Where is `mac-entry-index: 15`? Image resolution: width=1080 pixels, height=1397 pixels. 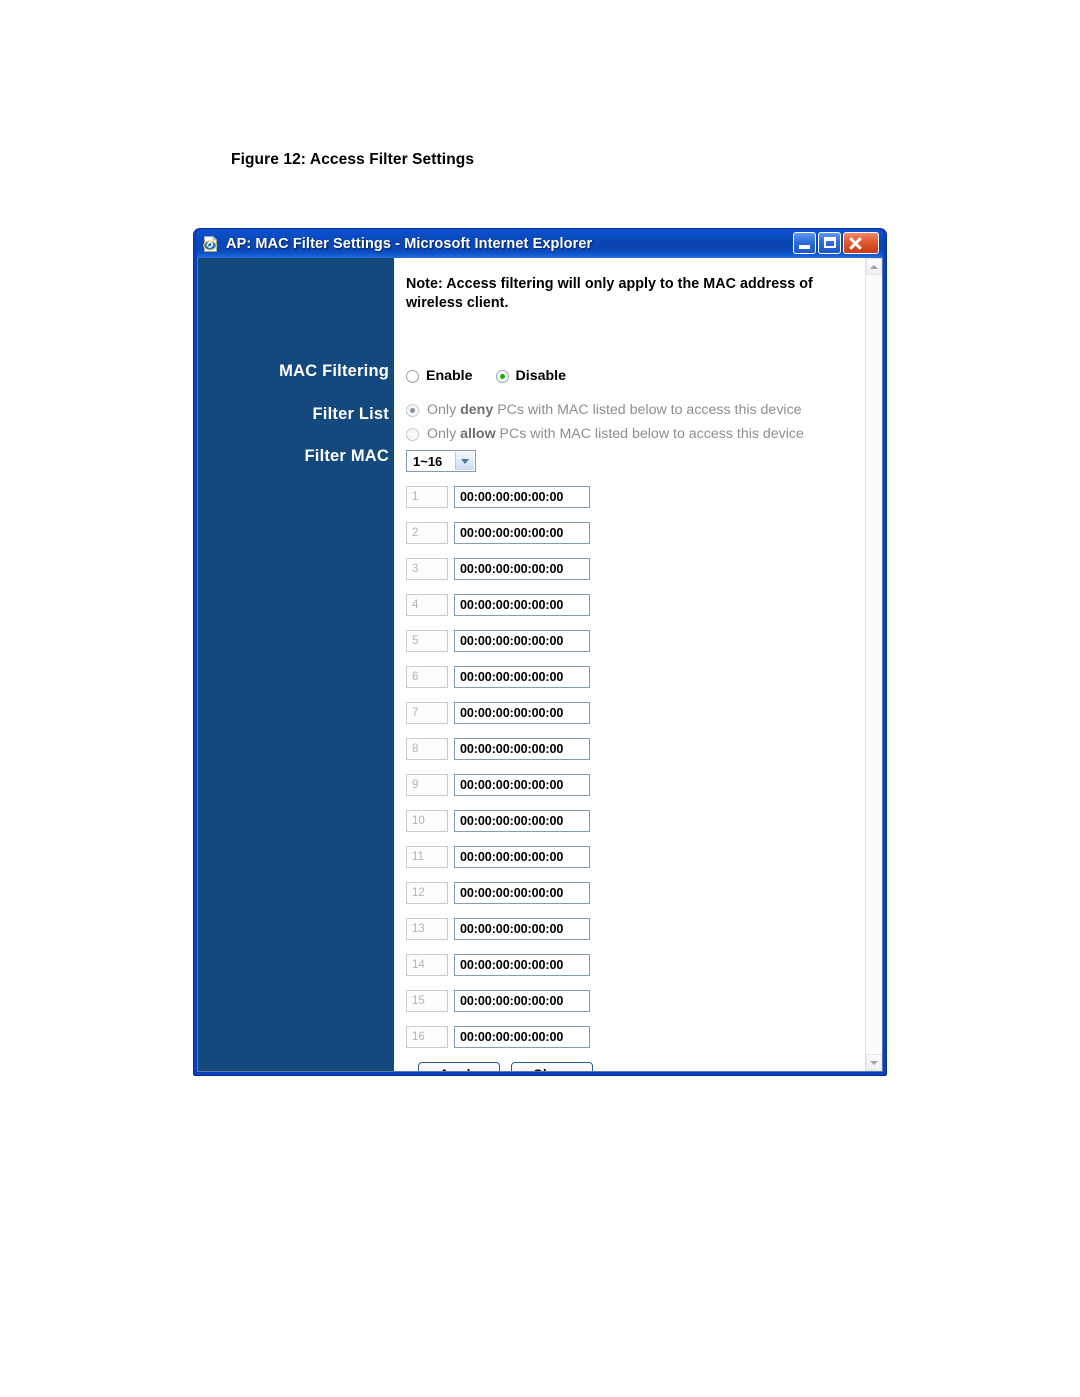
mac-entry-index: 15 is located at coordinates (427, 1001).